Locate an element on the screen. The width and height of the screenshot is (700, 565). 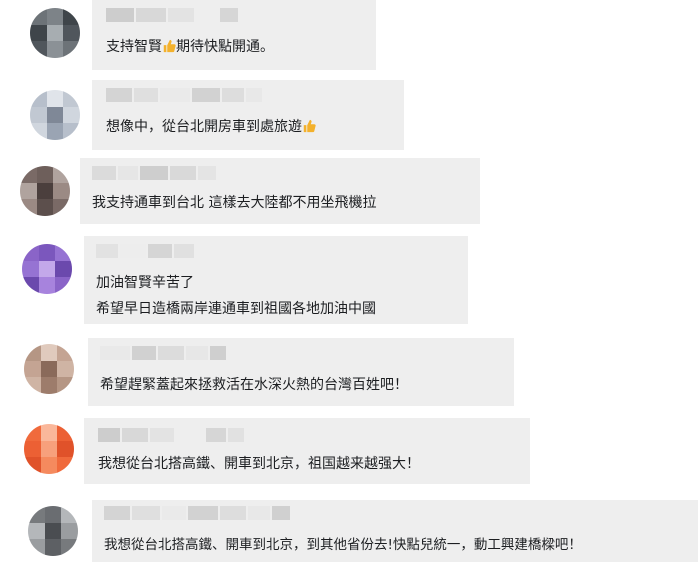
comment-text: 想像中，從台北開房車到處旅遊 is located at coordinates (211, 127).